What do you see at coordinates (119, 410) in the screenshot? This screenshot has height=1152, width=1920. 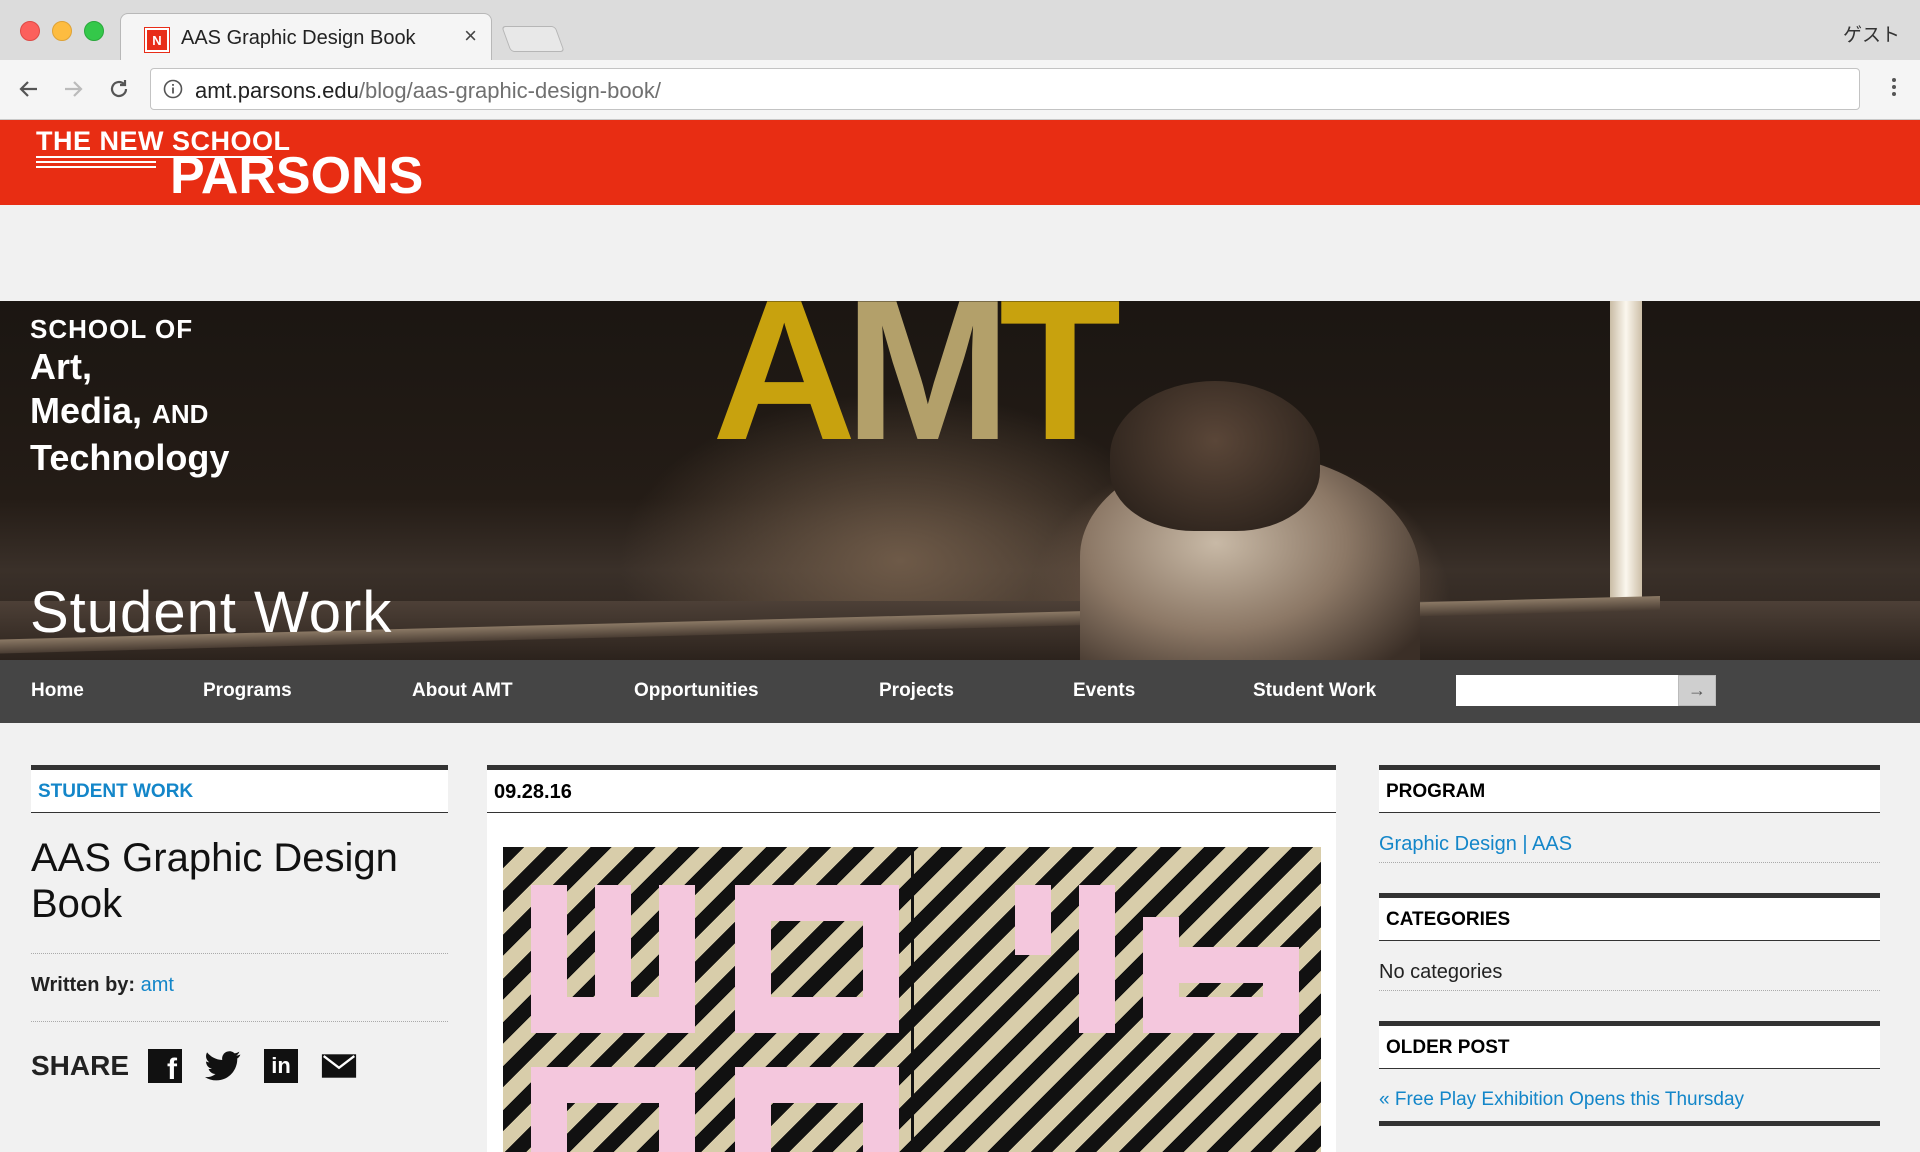 I see `school-media: Media, AND` at bounding box center [119, 410].